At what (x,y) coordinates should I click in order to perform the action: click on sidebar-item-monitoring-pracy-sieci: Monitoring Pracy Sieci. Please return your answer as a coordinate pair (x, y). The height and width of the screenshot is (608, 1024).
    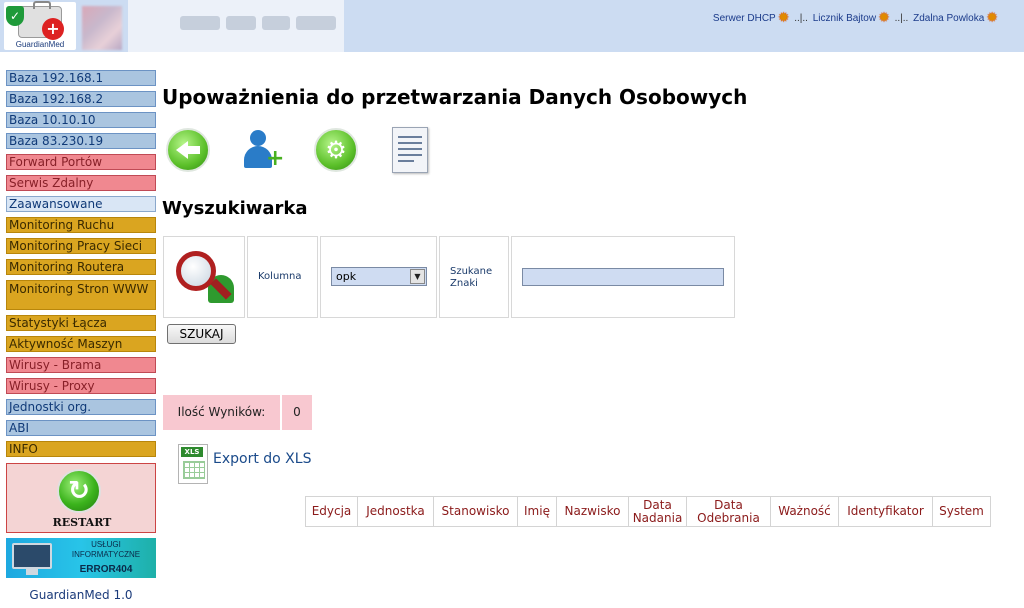
    Looking at the image, I should click on (81, 246).